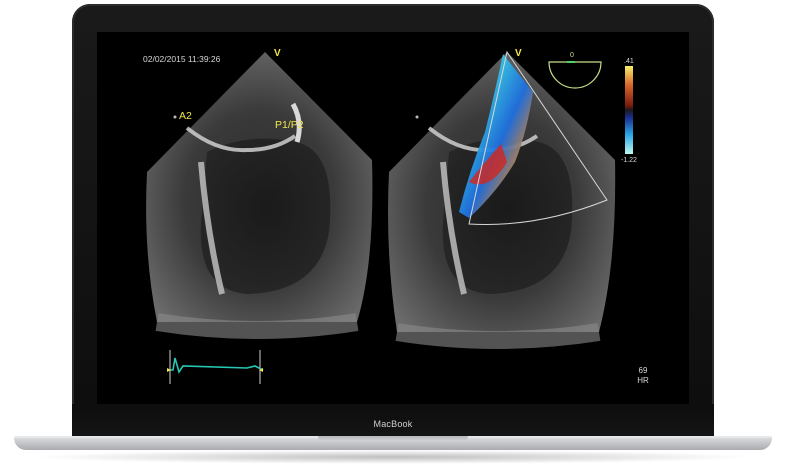  I want to click on right-orientation-marker: V, so click(518, 53).